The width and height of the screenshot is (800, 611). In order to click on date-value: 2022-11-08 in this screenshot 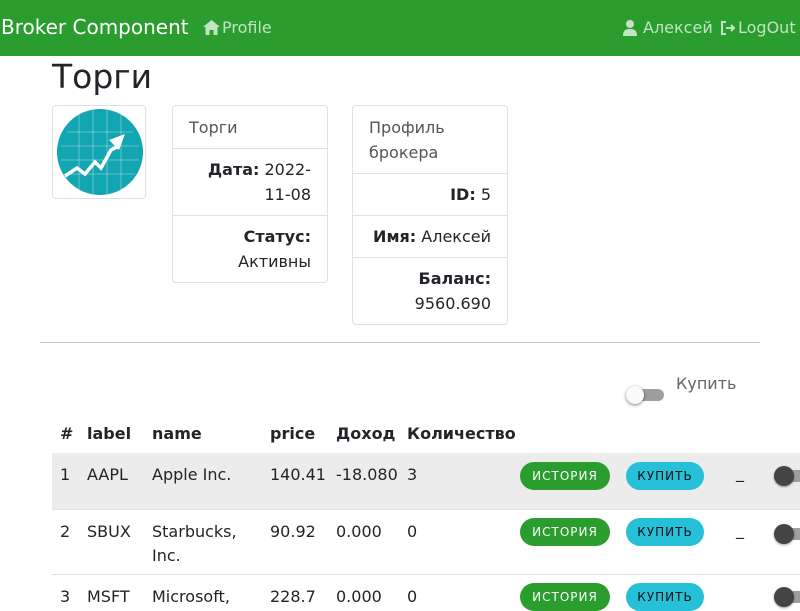, I will do `click(288, 182)`.